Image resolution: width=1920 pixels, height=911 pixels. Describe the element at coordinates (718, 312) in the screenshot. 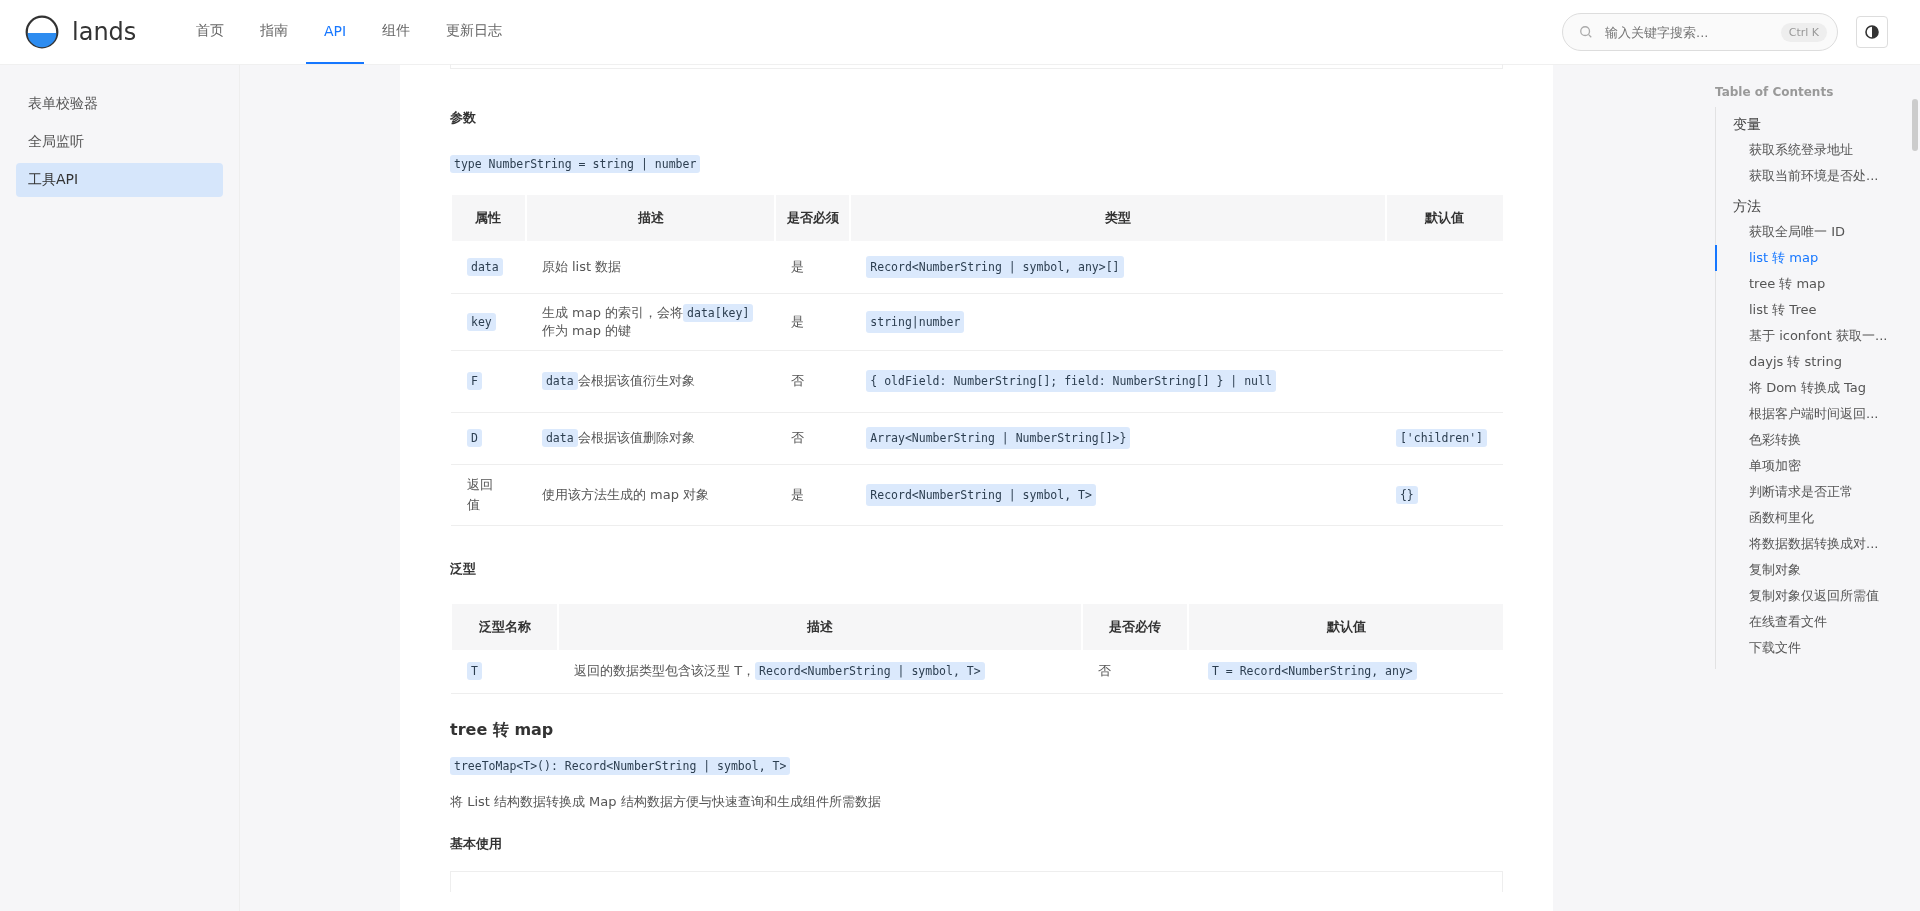

I see `inline-code: data[key]` at that location.